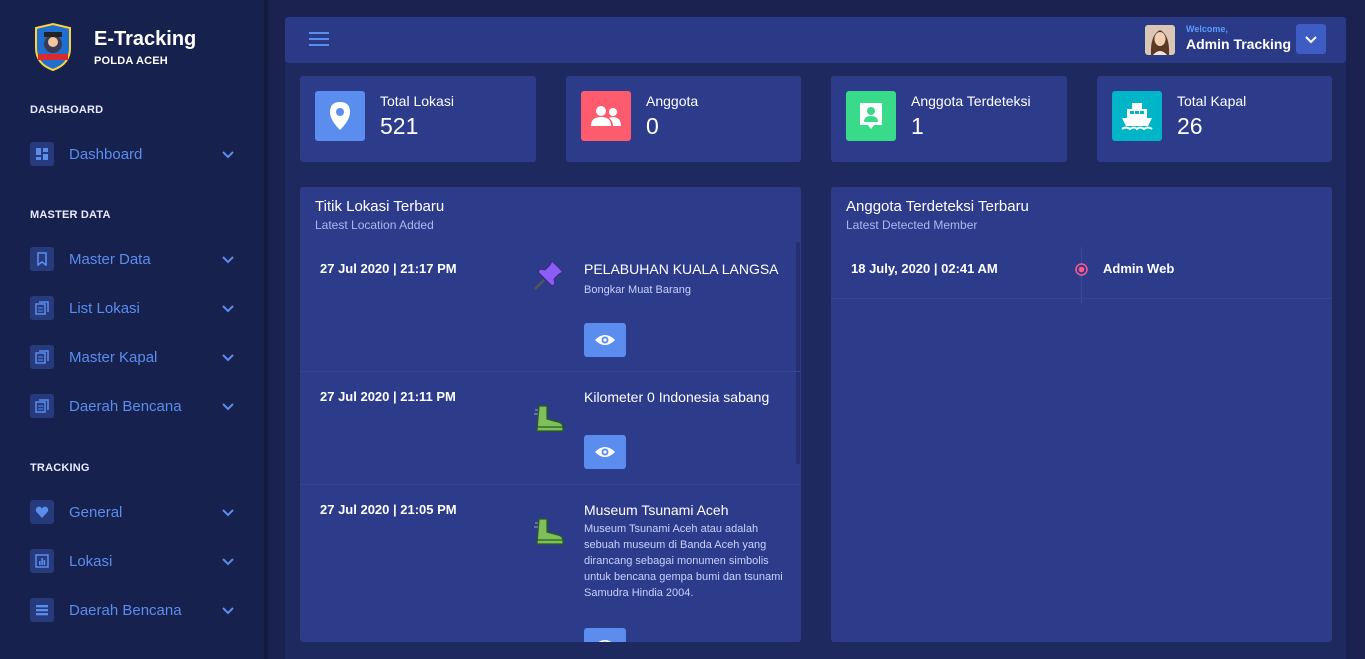 Image resolution: width=1365 pixels, height=659 pixels. What do you see at coordinates (1214, 119) in the screenshot?
I see `stat-card-total-kapal: Total Kapal 26` at bounding box center [1214, 119].